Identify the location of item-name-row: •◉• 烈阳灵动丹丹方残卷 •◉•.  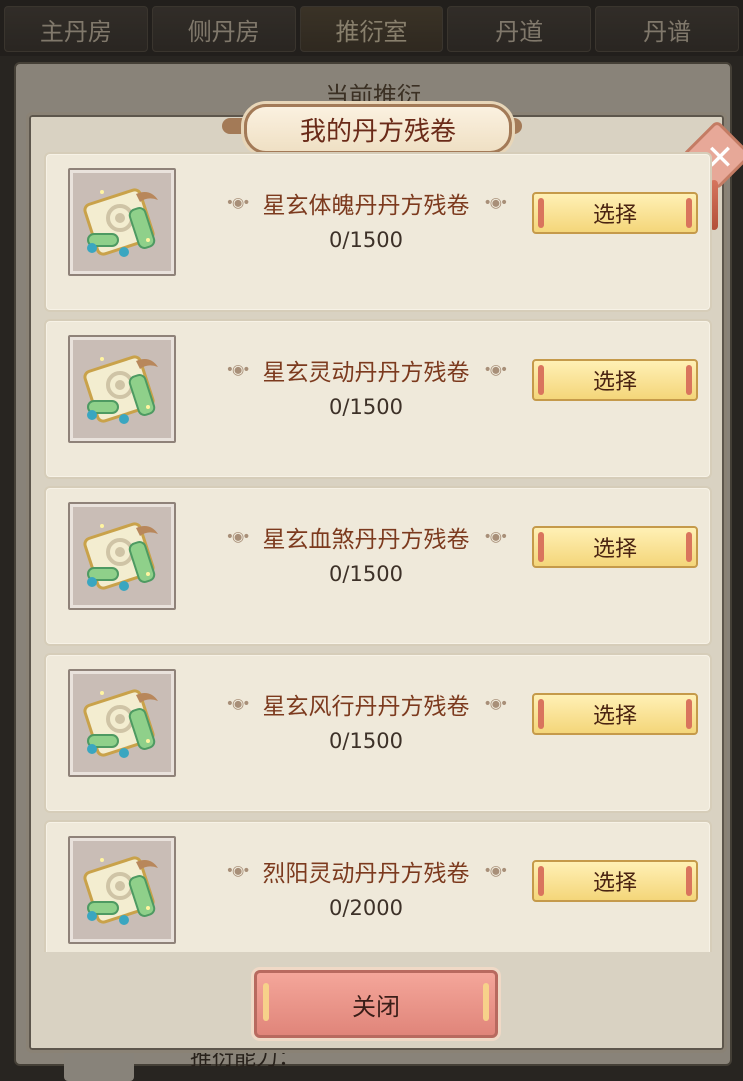
(366, 871).